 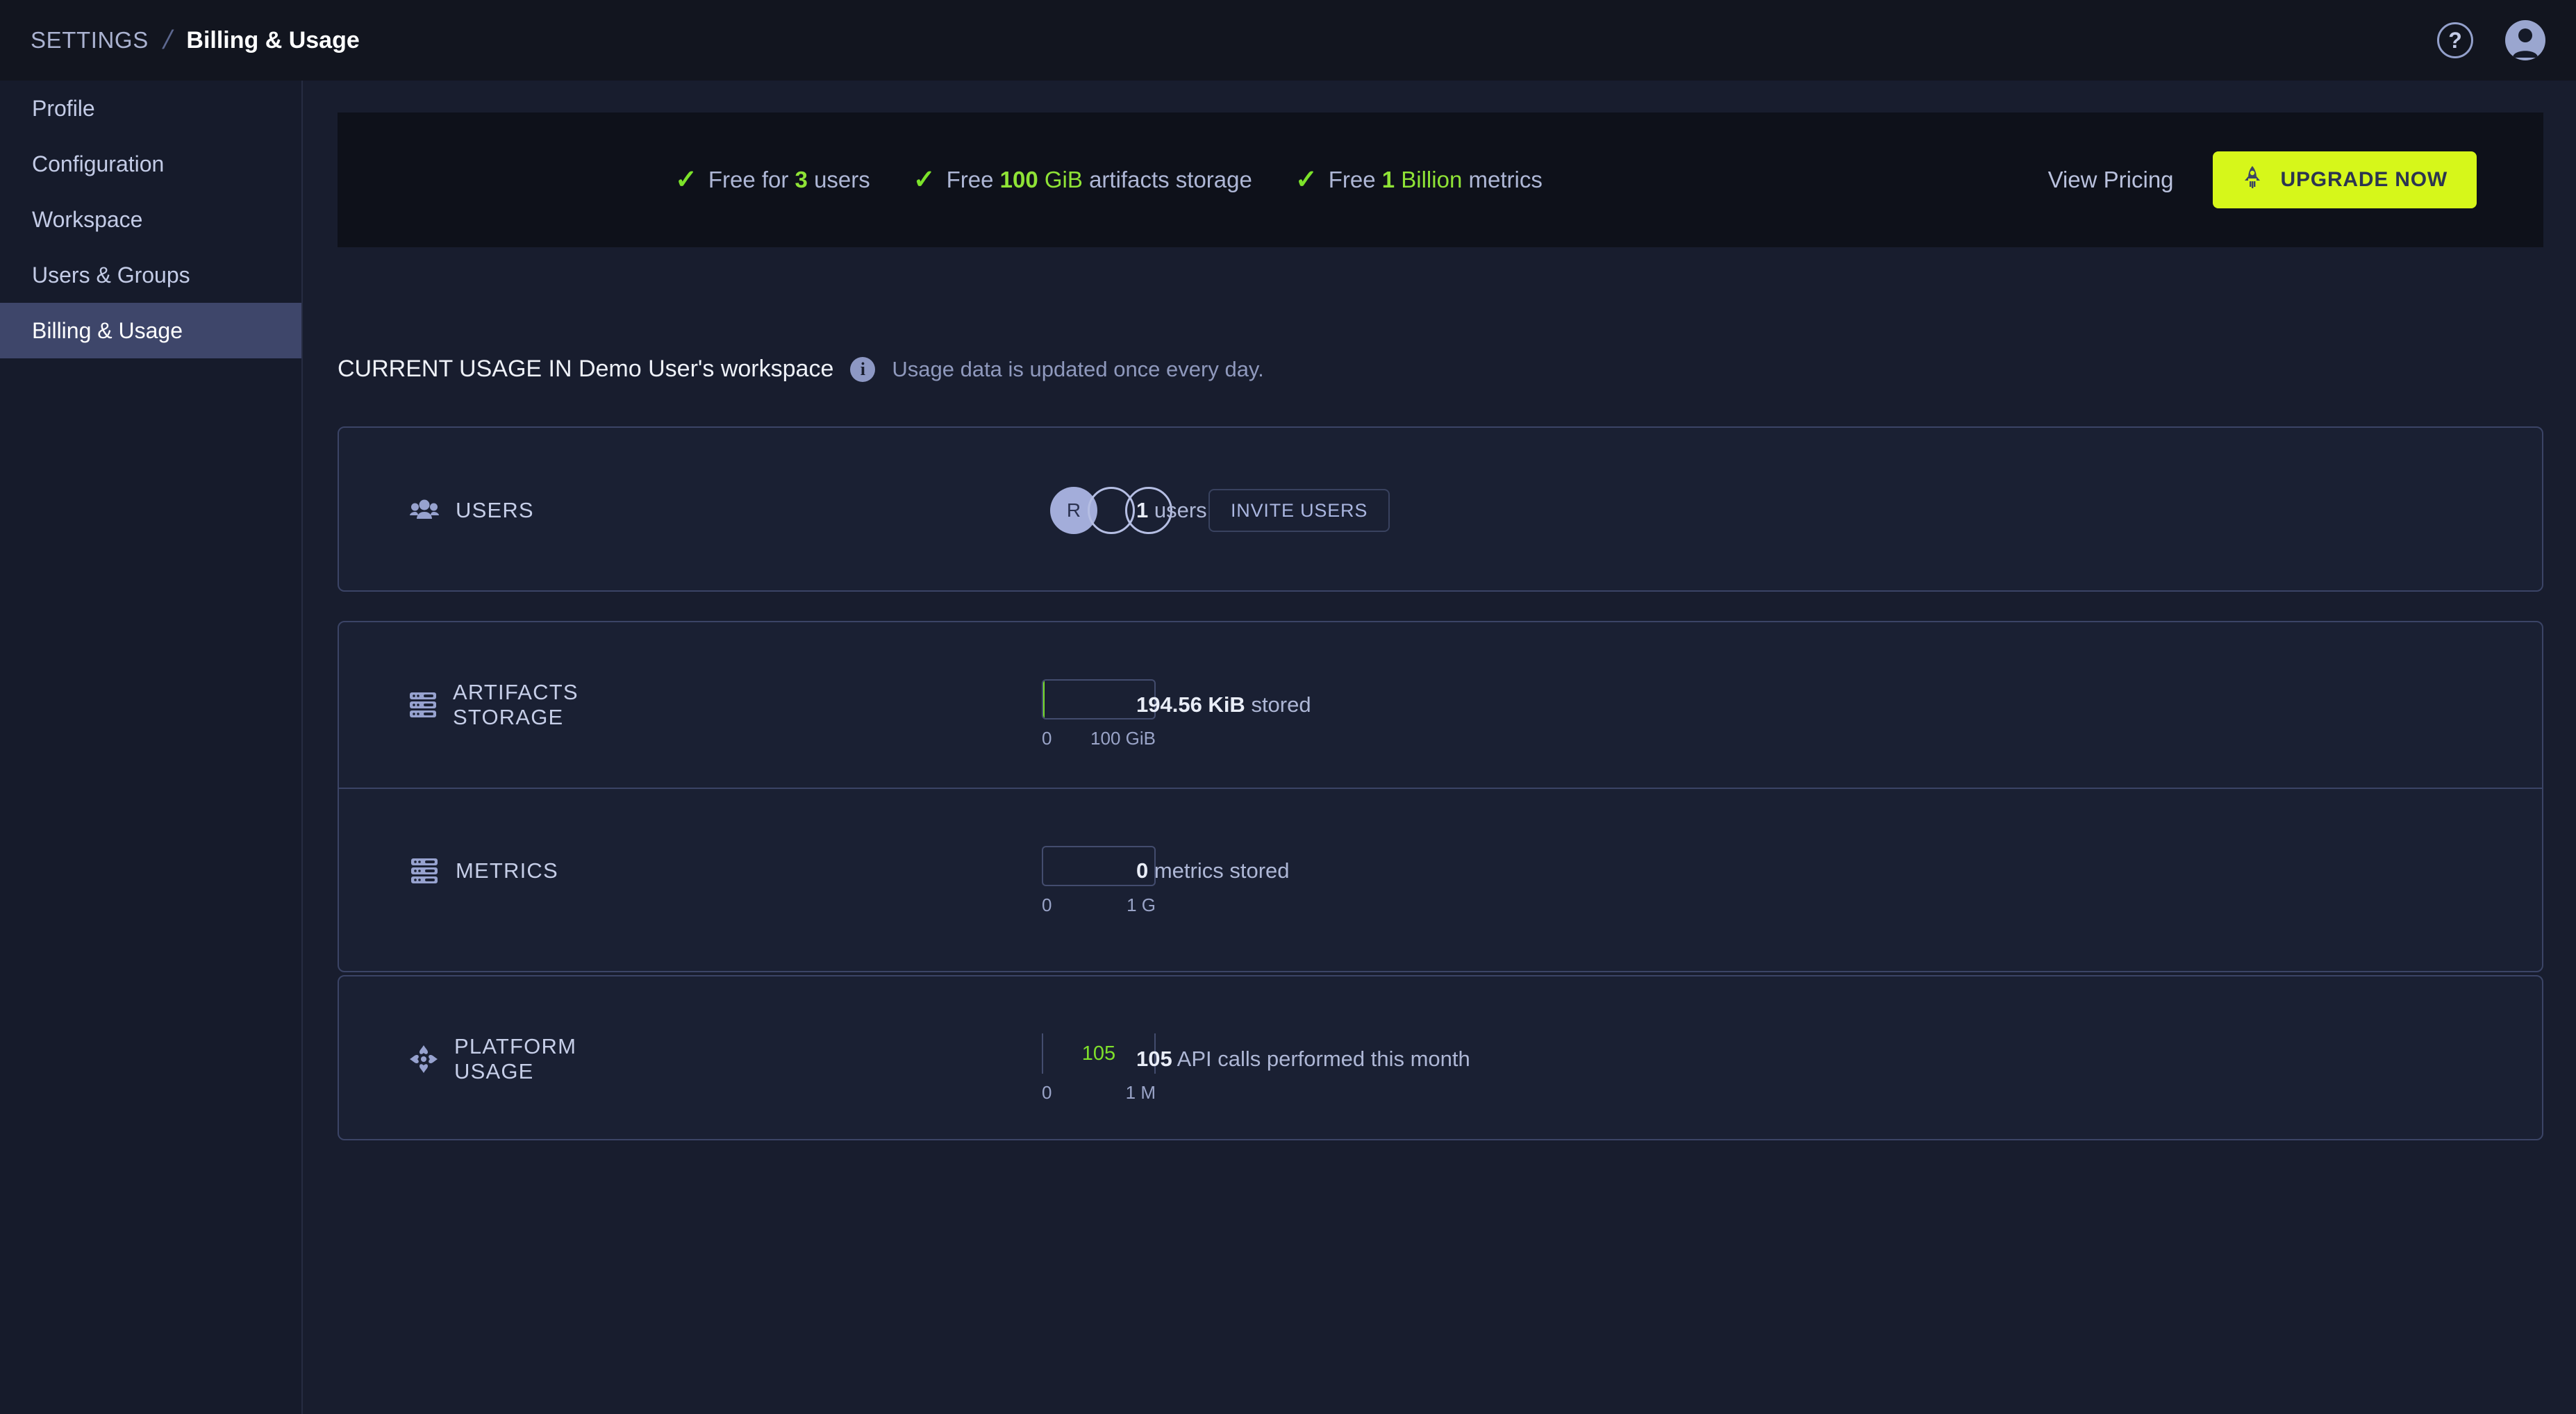 I want to click on artifacts-storage-value-text: 194.56 KiB stored, so click(x=1223, y=704).